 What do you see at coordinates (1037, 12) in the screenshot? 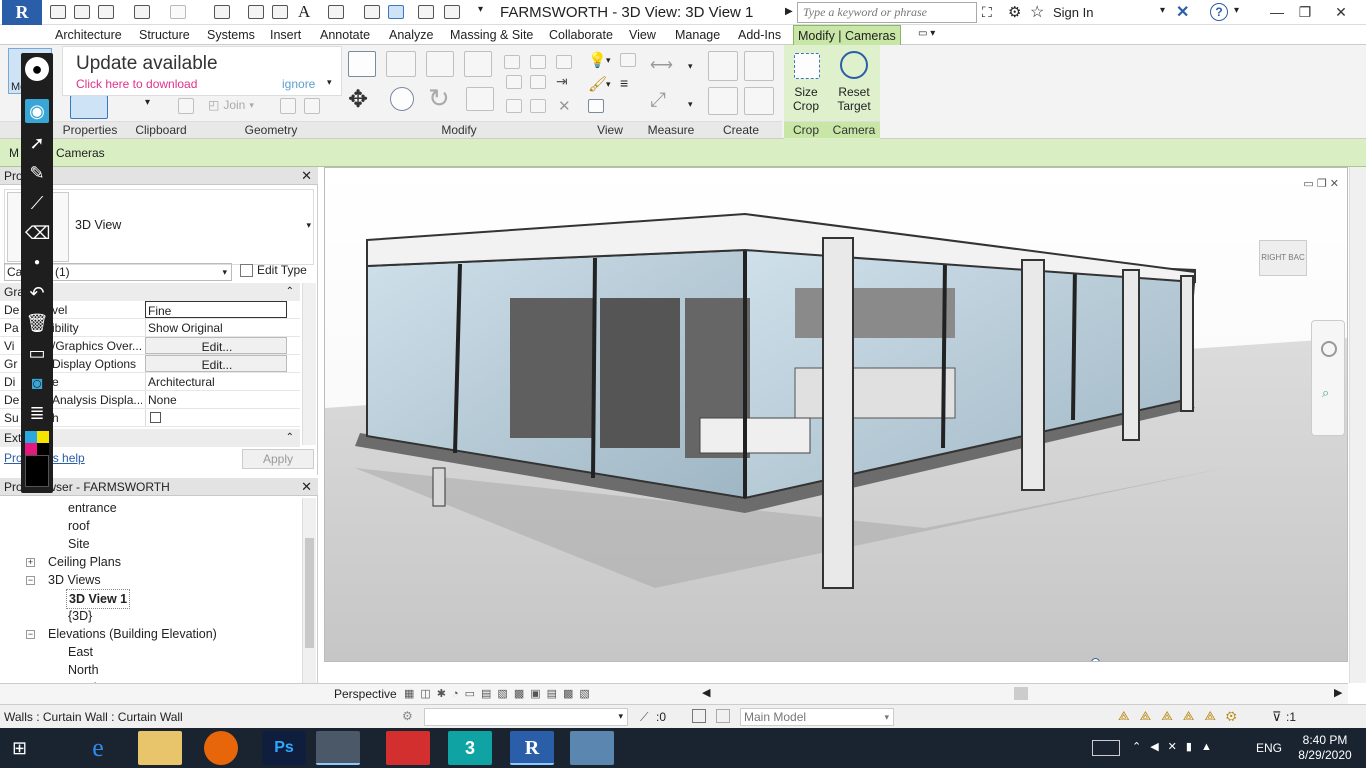
I see `favorites-star-icon: ☆` at bounding box center [1037, 12].